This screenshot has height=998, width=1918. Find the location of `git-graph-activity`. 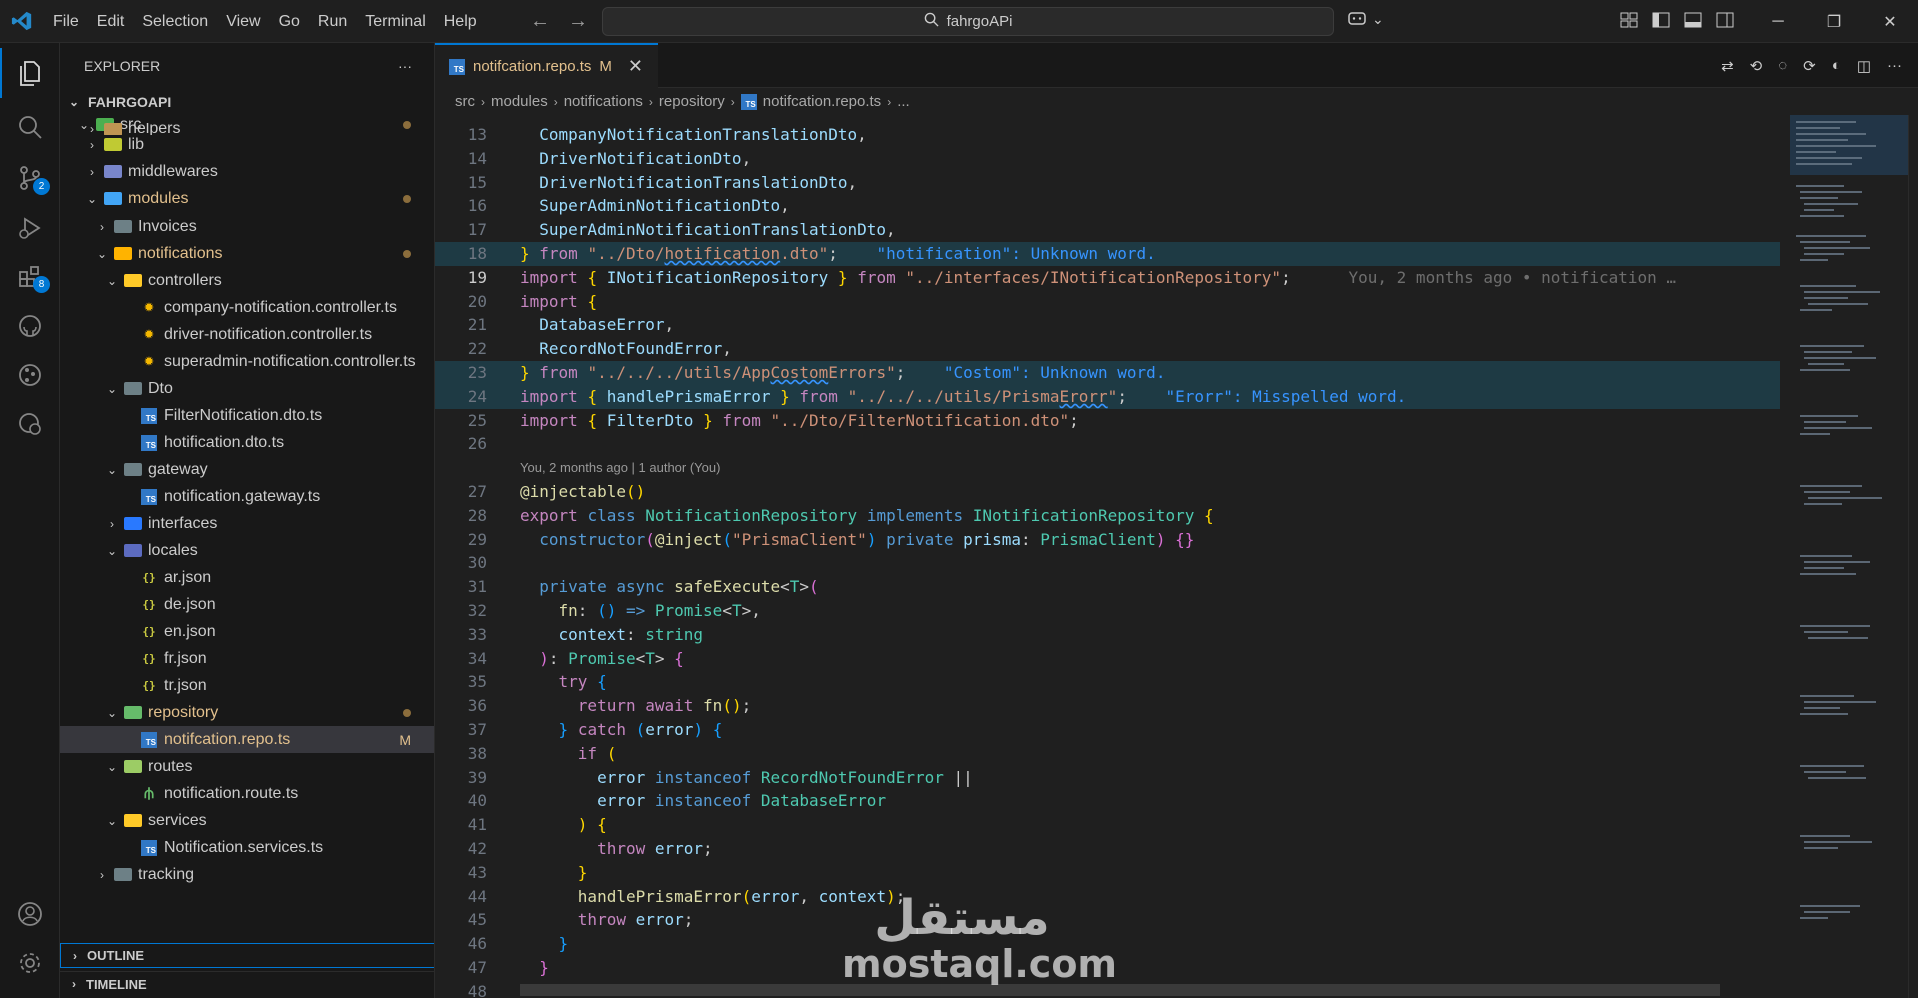

git-graph-activity is located at coordinates (30, 375).